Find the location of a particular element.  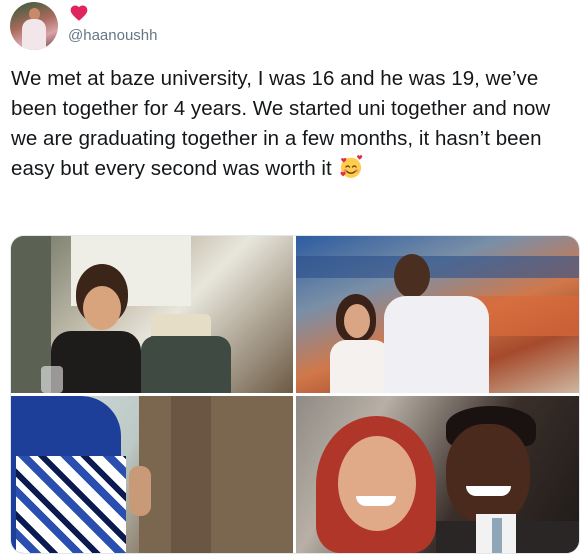

avatar-dress-shape is located at coordinates (34, 34).